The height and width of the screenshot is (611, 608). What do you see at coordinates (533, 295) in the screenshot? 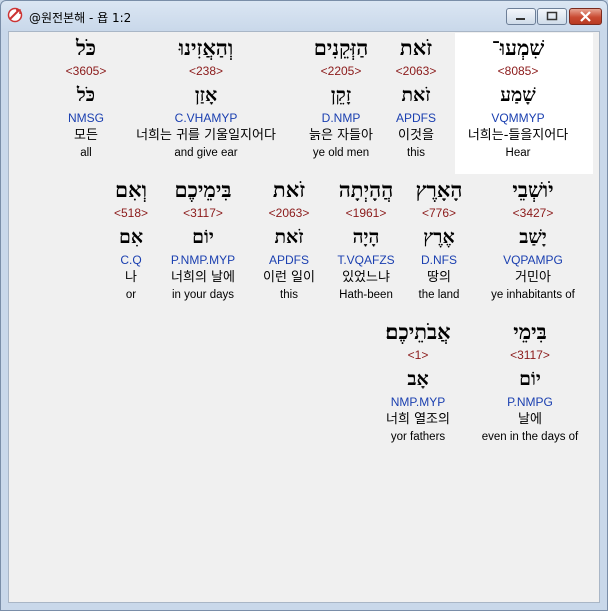
I see `english-gloss: ye inhabitants of` at bounding box center [533, 295].